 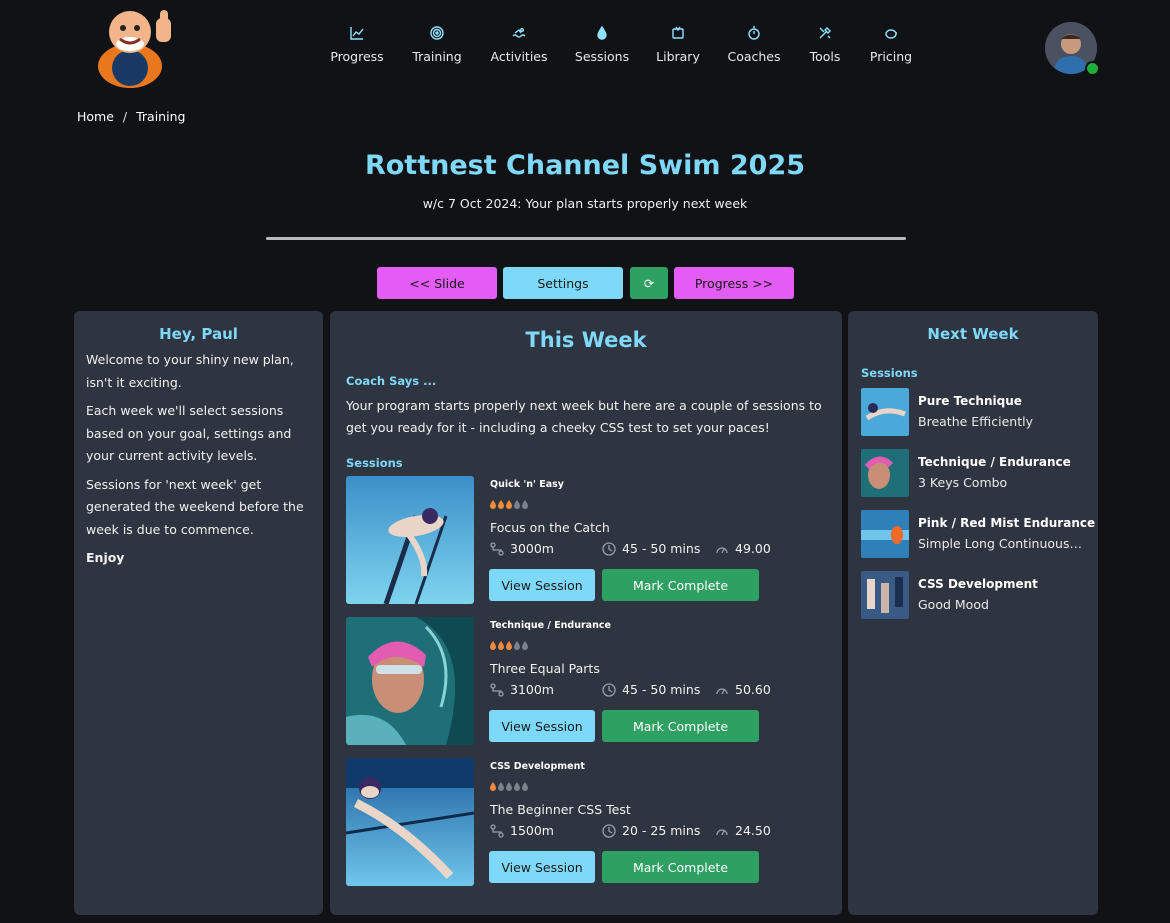 What do you see at coordinates (678, 33) in the screenshot?
I see `book-icon` at bounding box center [678, 33].